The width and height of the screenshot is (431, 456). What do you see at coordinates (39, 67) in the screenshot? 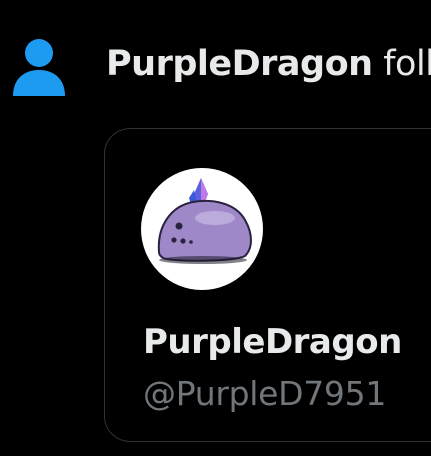
I see `person-icon` at bounding box center [39, 67].